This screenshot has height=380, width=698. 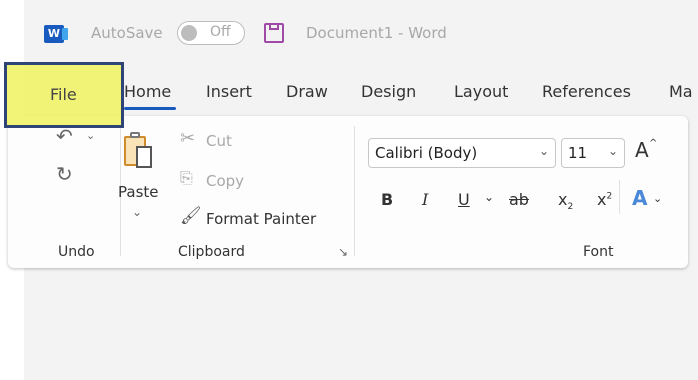 I want to click on copy-button: Copy, so click(x=225, y=181).